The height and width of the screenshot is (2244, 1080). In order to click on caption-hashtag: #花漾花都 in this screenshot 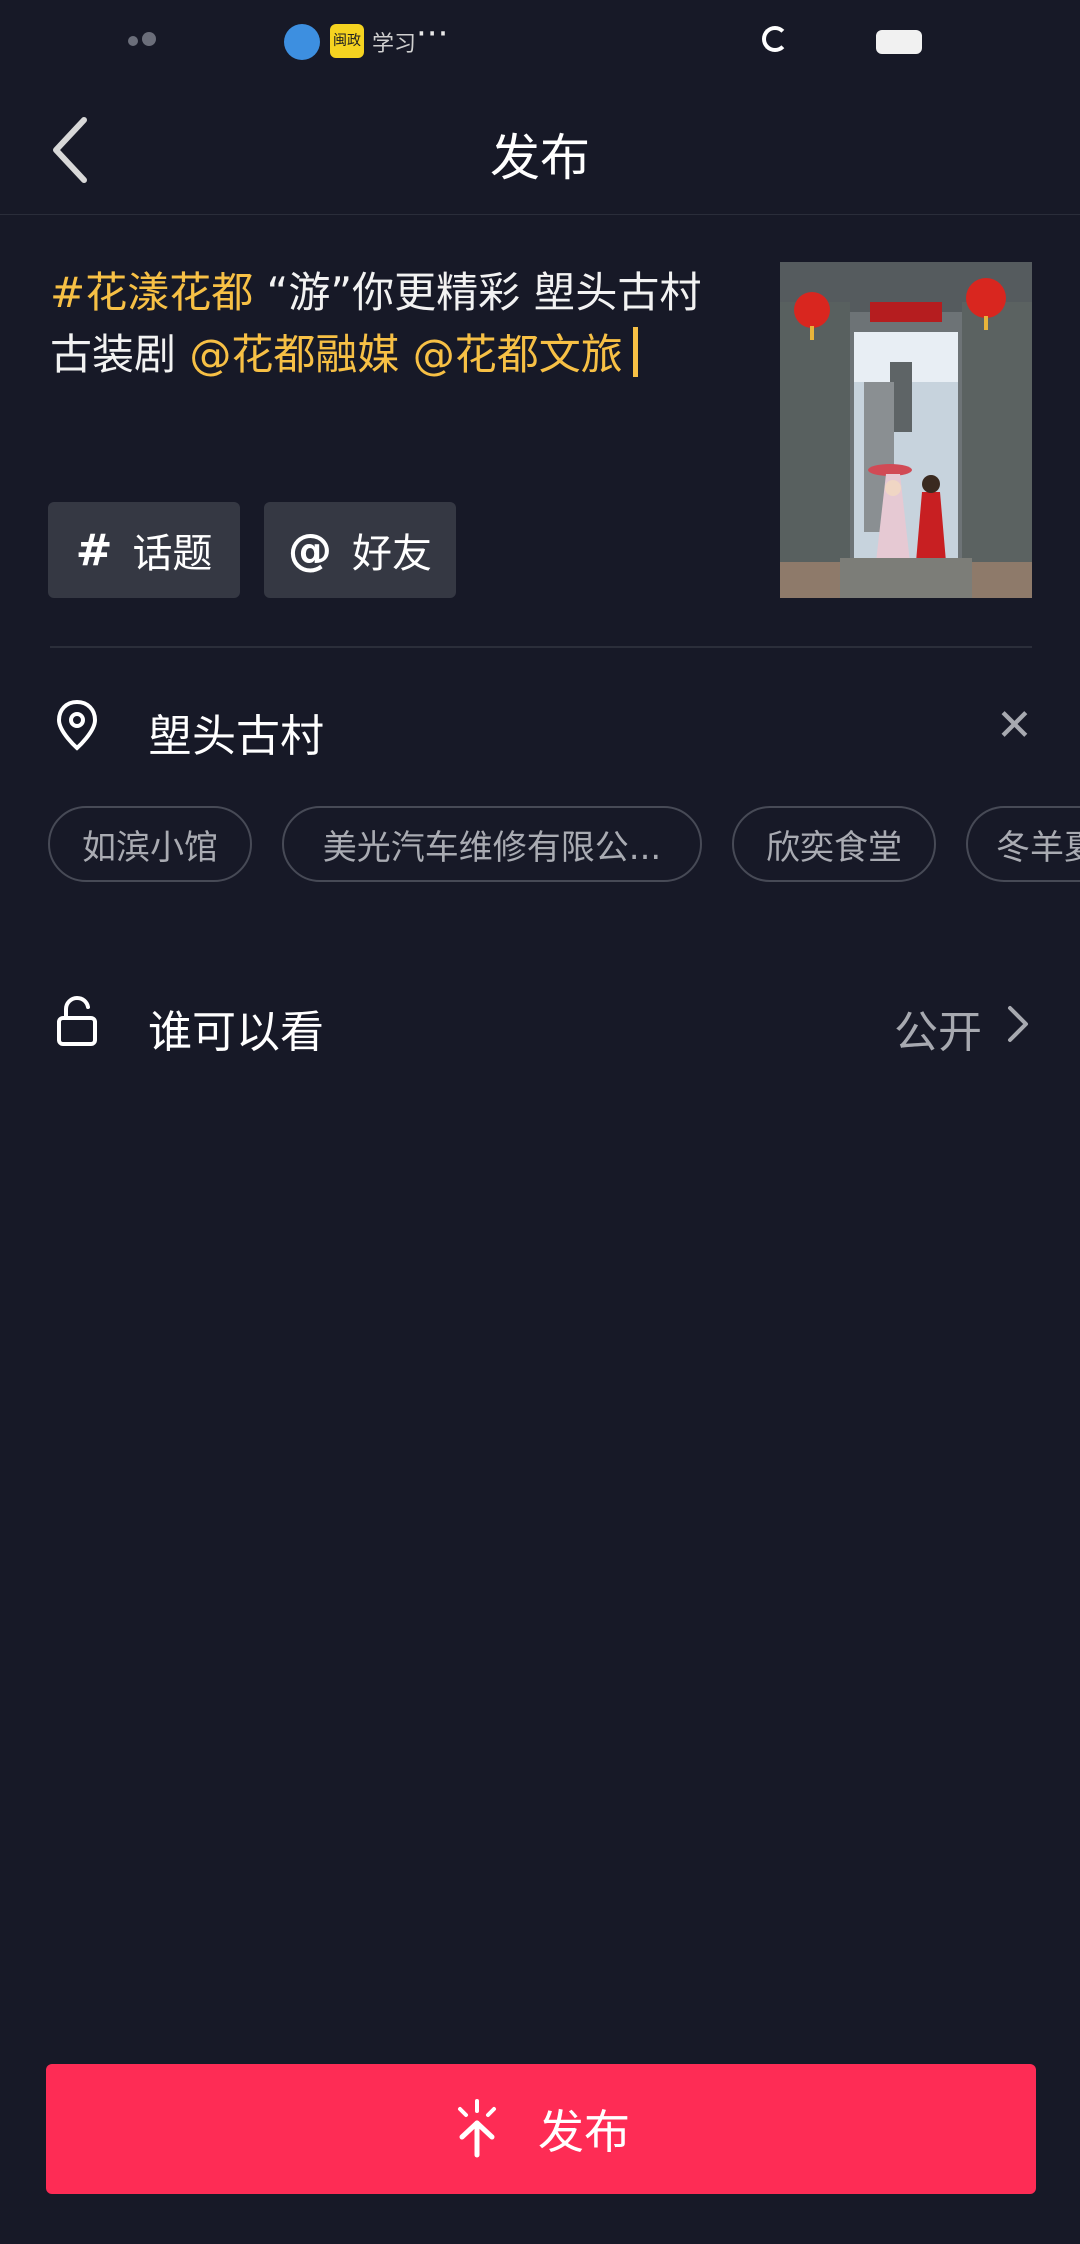, I will do `click(151, 292)`.